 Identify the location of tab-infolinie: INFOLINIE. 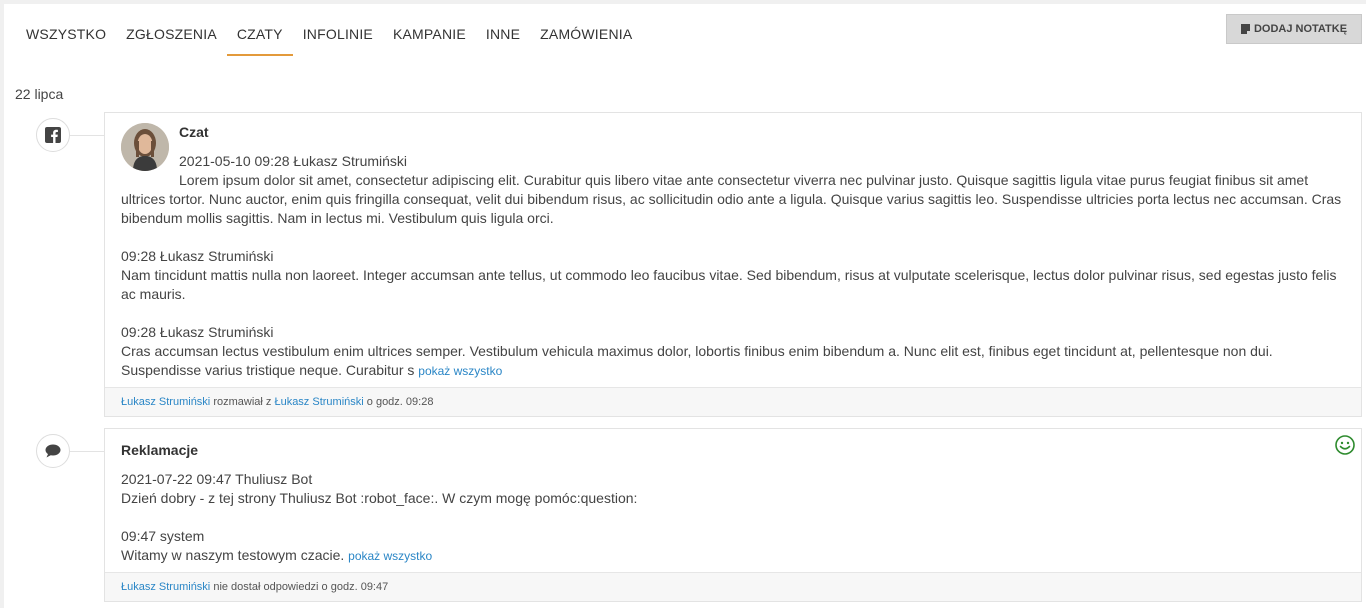
(338, 37).